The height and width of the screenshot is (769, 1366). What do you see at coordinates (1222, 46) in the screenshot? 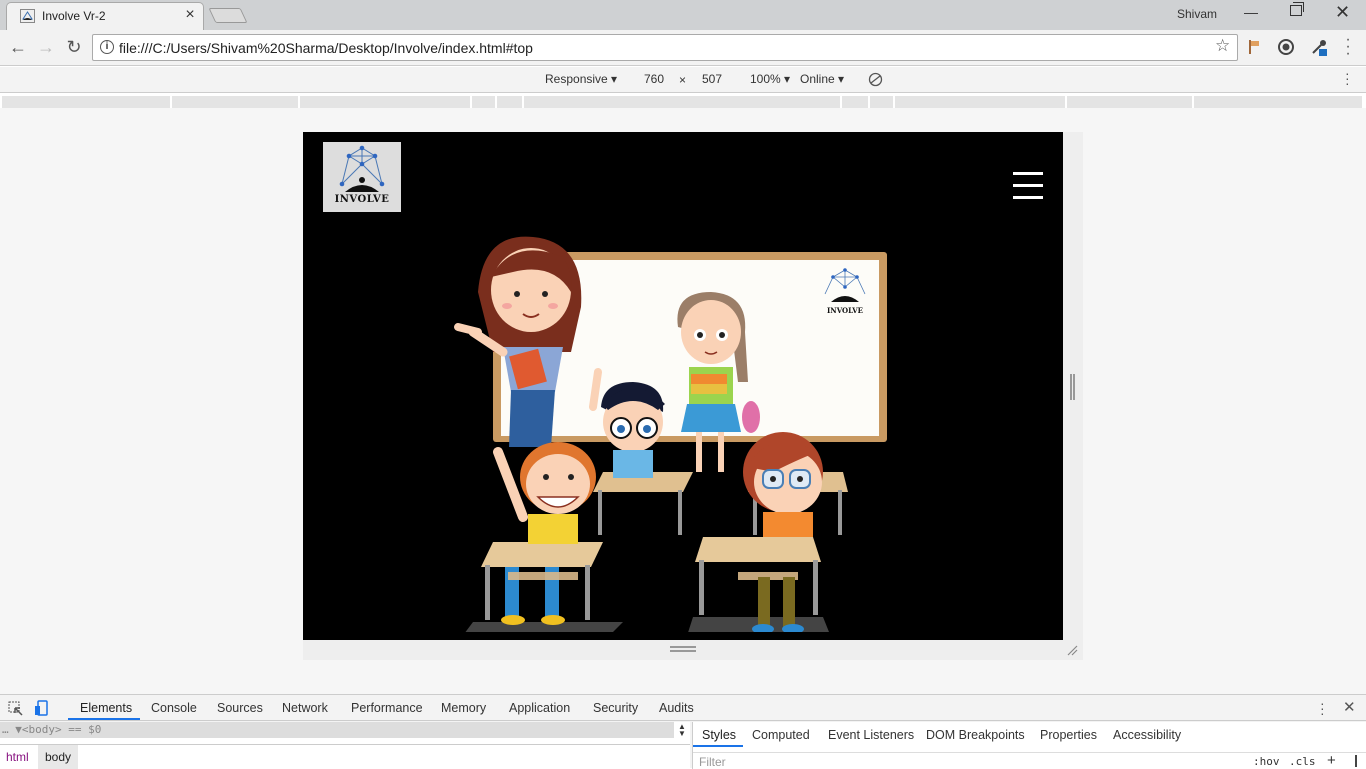
I see `bookmark-star-icon: ☆` at bounding box center [1222, 46].